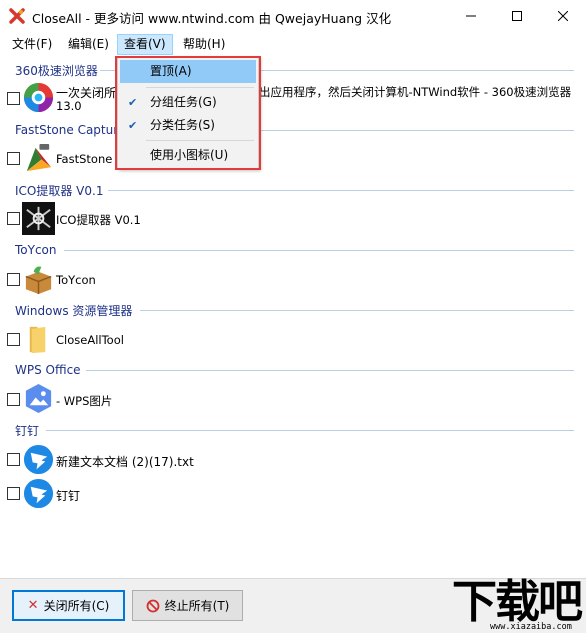  Describe the element at coordinates (293, 44) in the screenshot. I see `menu-bar: 文件(F) 编辑(E) 查看(V) 帮助(H)` at that location.